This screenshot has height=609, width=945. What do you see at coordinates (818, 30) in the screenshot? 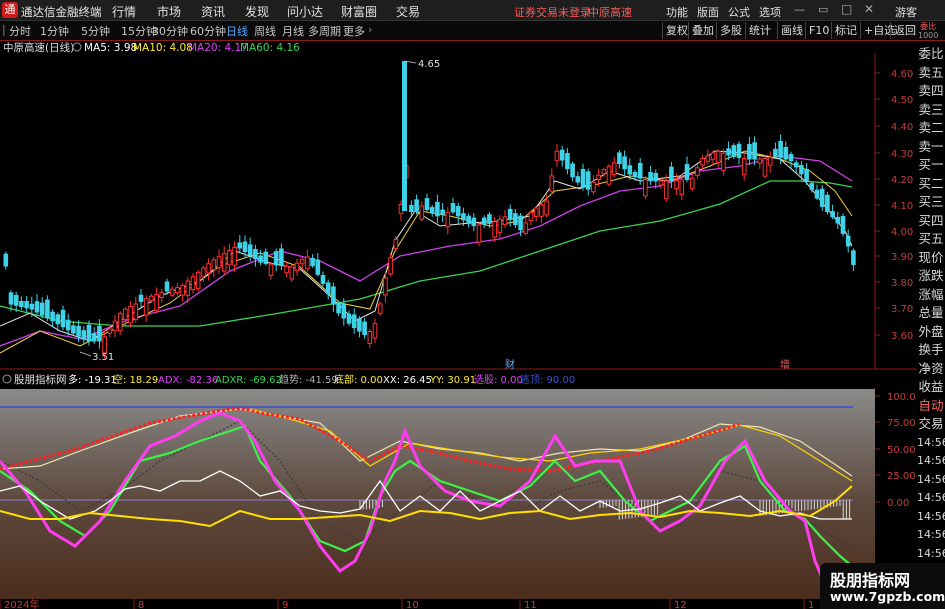
I see `f10-button: F10` at bounding box center [818, 30].